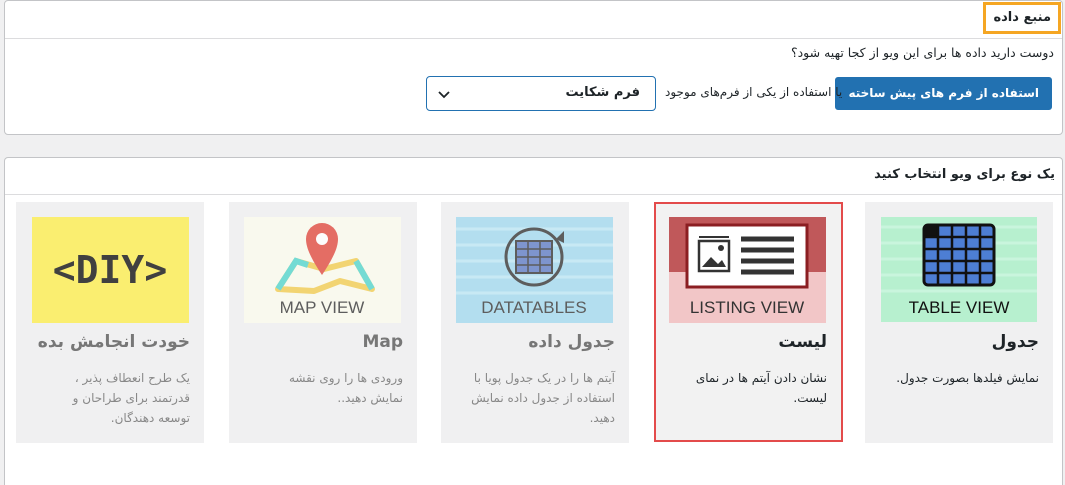 This screenshot has height=485, width=1065. What do you see at coordinates (113, 342) in the screenshot?
I see `card-title-diy: خودت انجامش بده` at bounding box center [113, 342].